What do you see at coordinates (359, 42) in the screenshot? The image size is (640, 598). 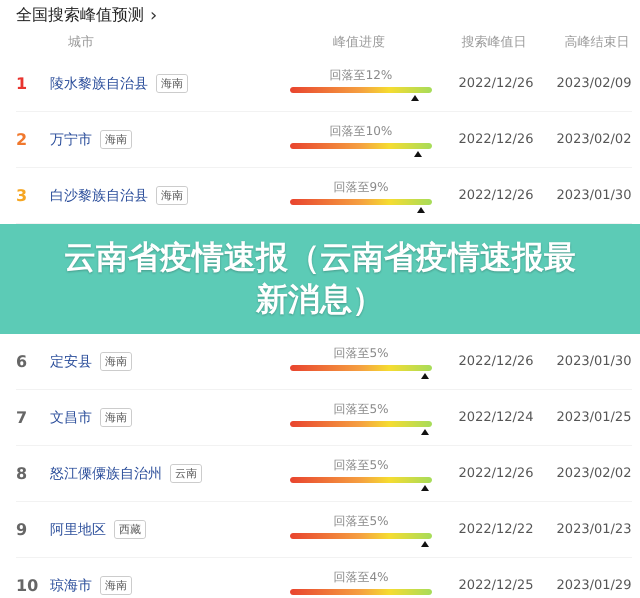 I see `column-header: 峰值进度` at bounding box center [359, 42].